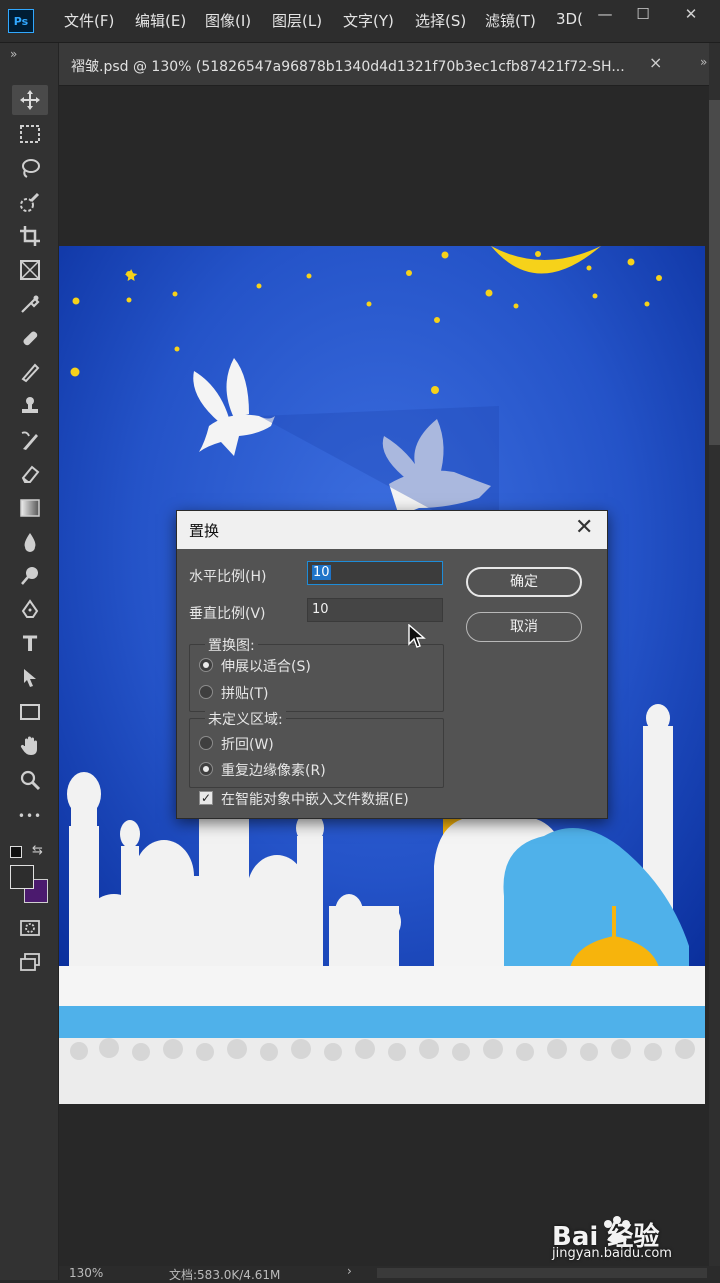 This screenshot has width=720, height=1283. I want to click on marquee-icon, so click(30, 134).